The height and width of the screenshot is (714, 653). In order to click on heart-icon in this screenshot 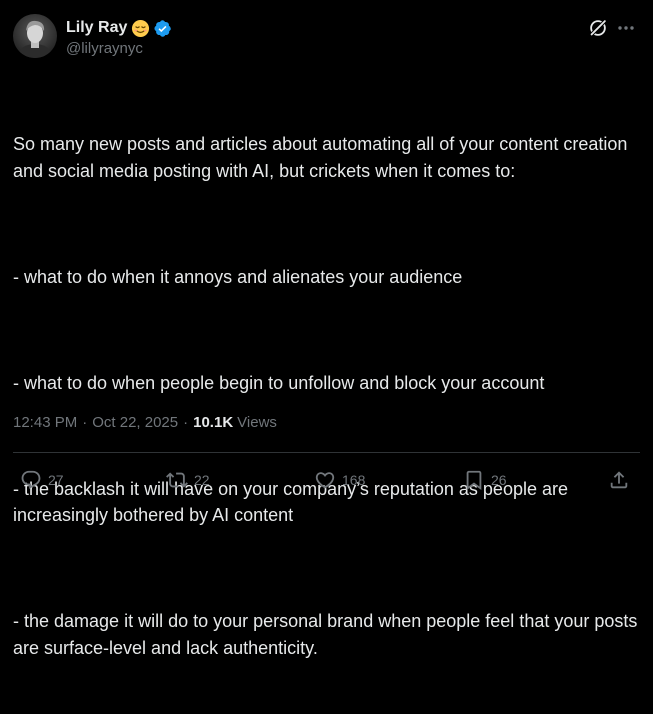, I will do `click(325, 480)`.